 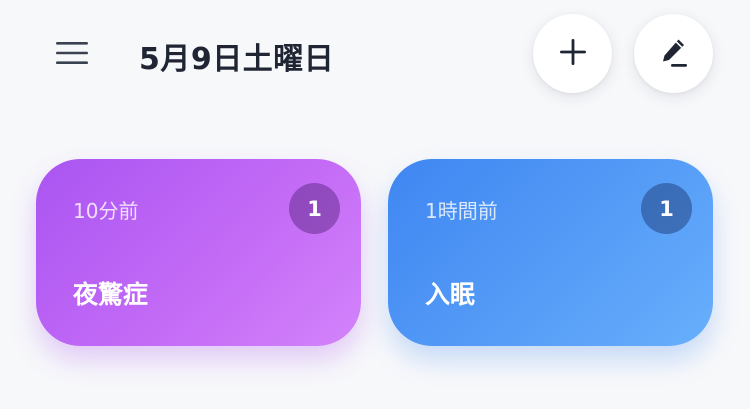 I want to click on card-title: 入眠, so click(x=450, y=294).